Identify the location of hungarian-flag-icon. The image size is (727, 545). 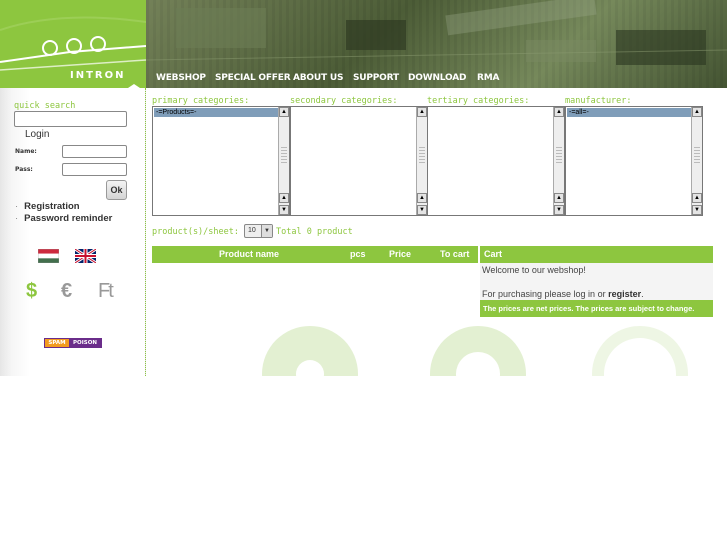
(48, 256).